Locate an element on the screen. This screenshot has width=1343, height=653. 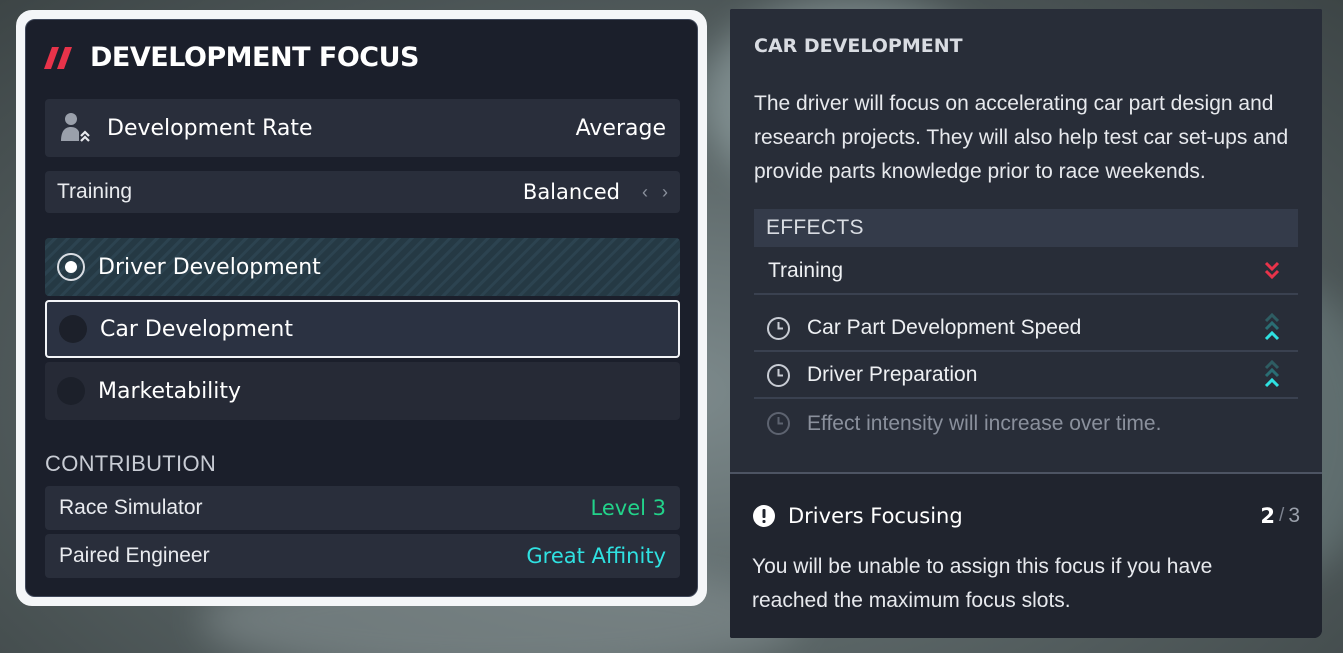
contribution-value: Level 3 is located at coordinates (628, 508).